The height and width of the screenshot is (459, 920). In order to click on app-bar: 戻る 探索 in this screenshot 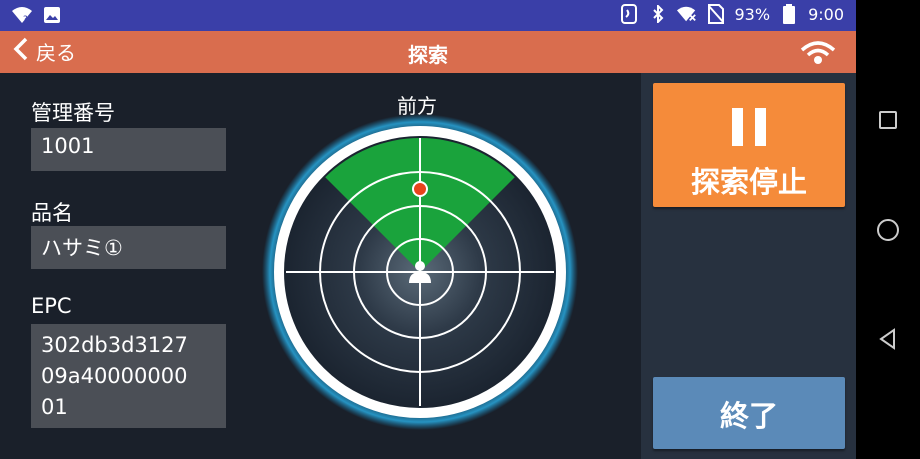, I will do `click(428, 52)`.